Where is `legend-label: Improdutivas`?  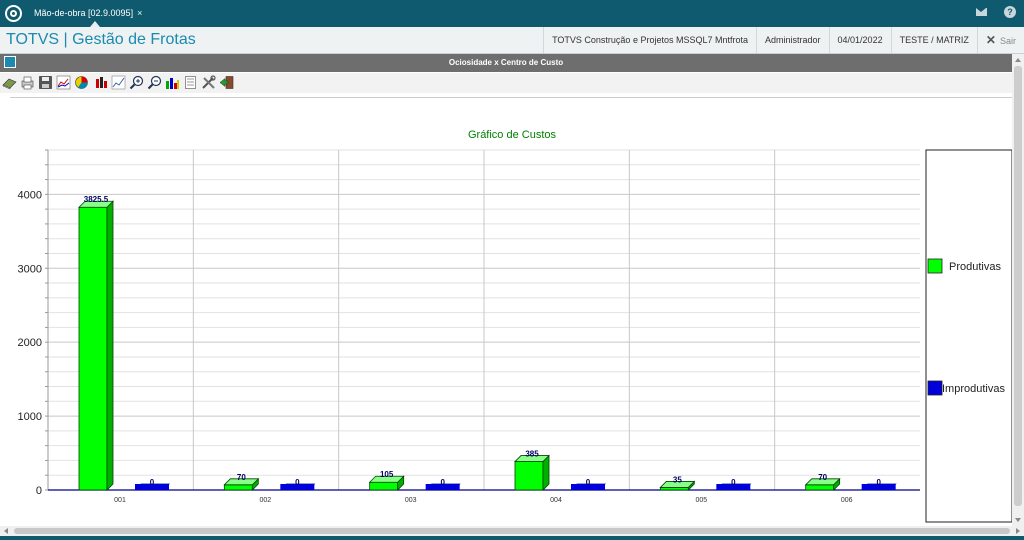 legend-label: Improdutivas is located at coordinates (973, 389).